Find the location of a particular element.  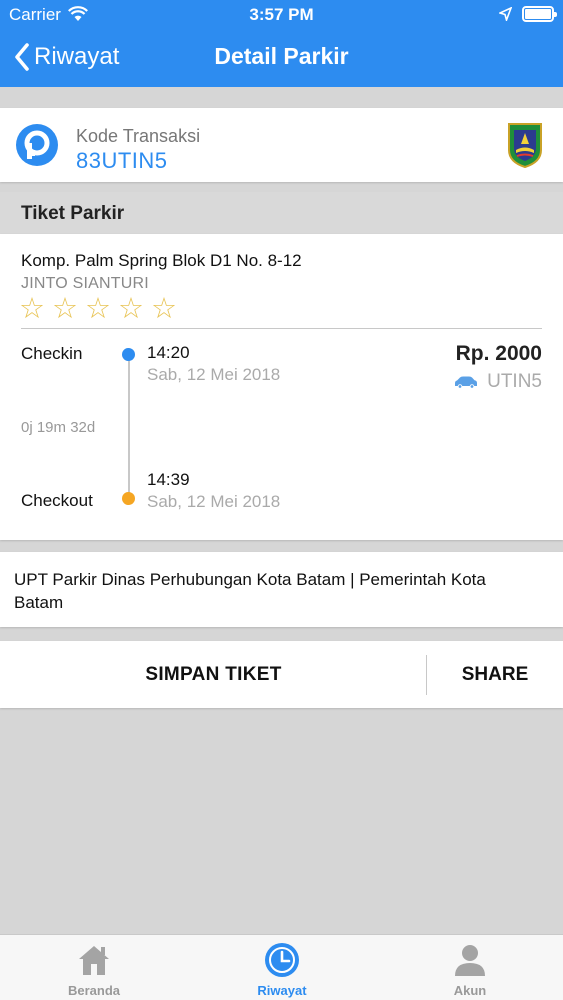

house-icon is located at coordinates (94, 960).